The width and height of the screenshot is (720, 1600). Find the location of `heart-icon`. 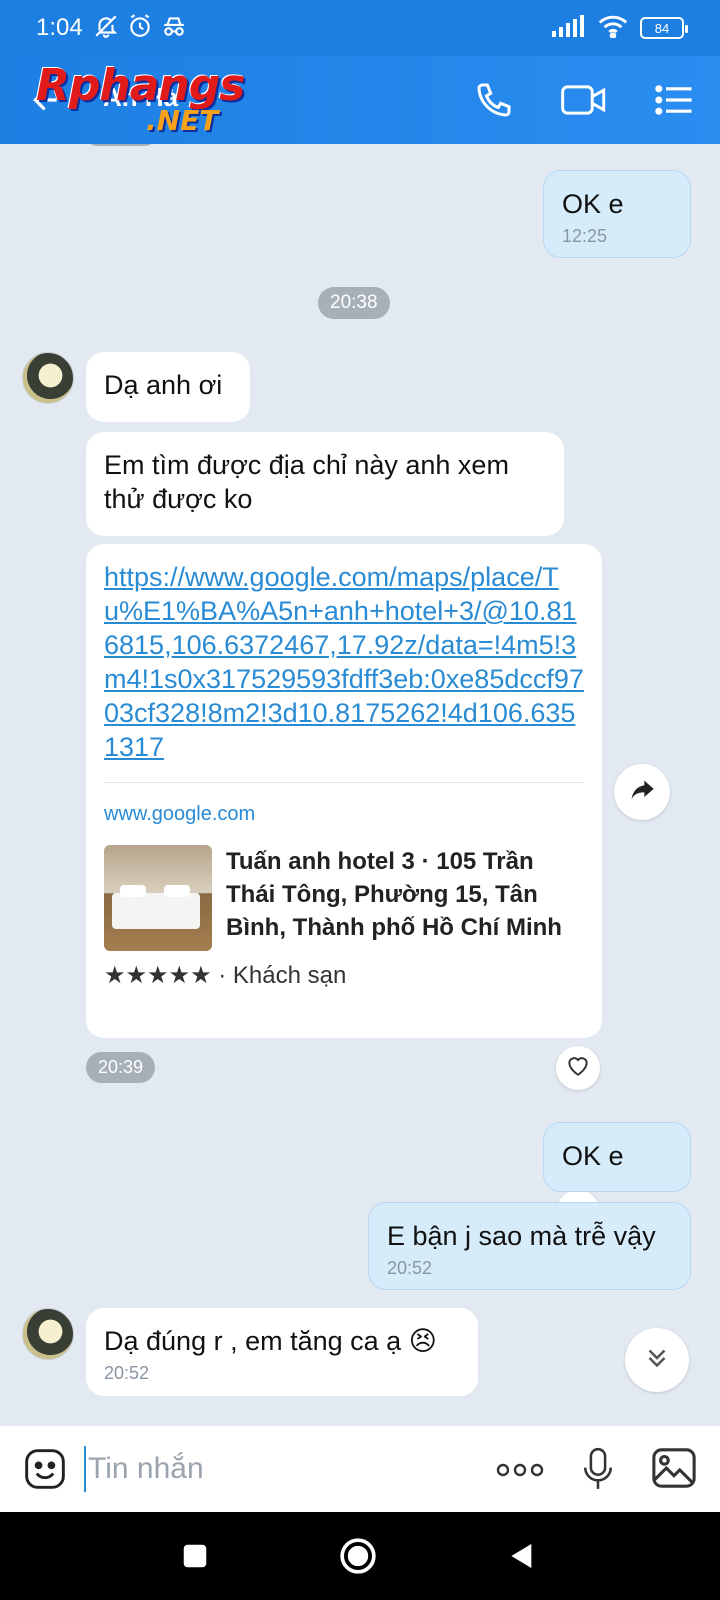

heart-icon is located at coordinates (578, 1068).